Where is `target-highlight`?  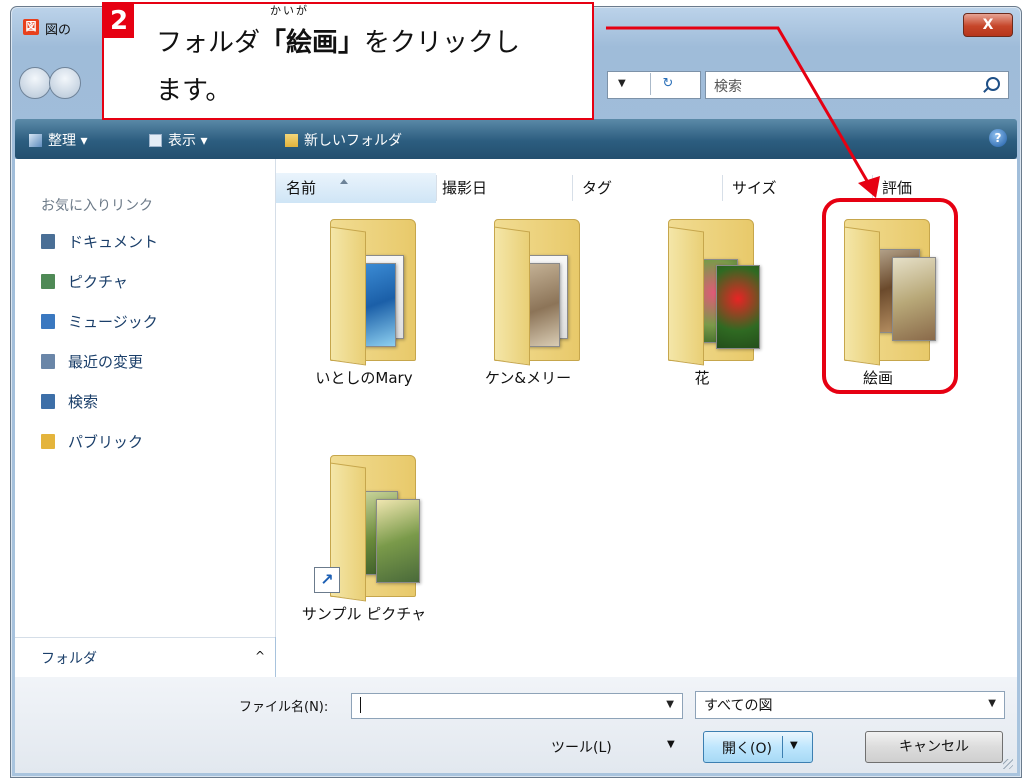 target-highlight is located at coordinates (890, 296).